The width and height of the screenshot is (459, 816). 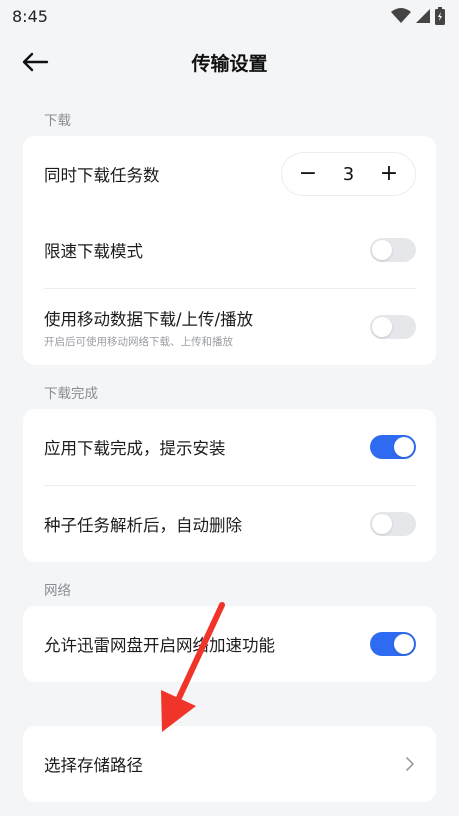 I want to click on speed-limit-label: 限速下载模式, so click(x=93, y=251).